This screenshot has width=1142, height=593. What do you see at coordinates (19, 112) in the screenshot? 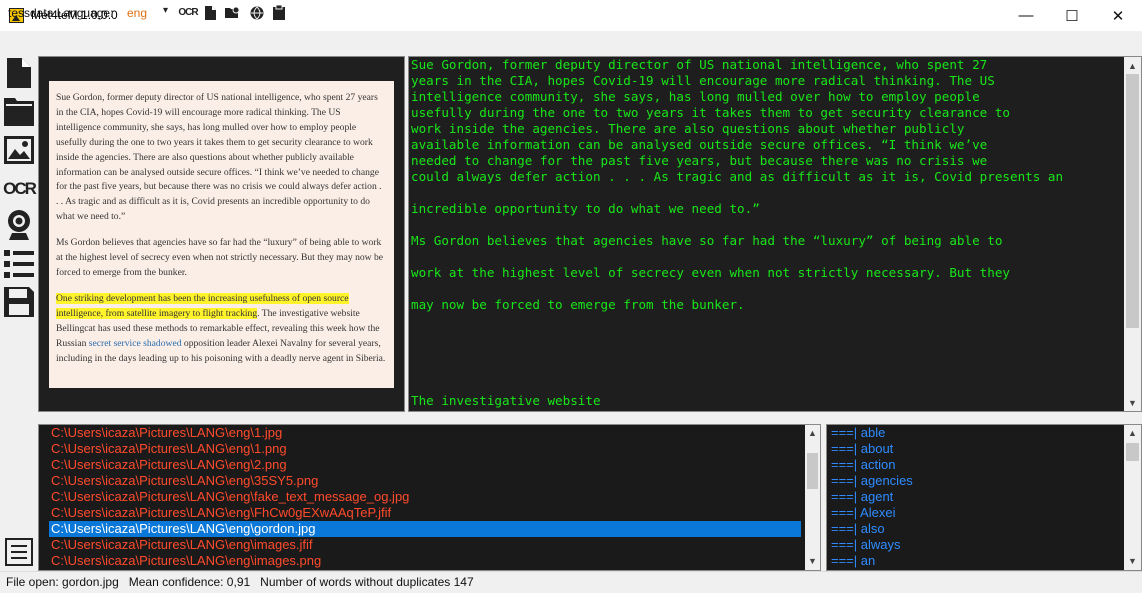
I see `folder-icon` at bounding box center [19, 112].